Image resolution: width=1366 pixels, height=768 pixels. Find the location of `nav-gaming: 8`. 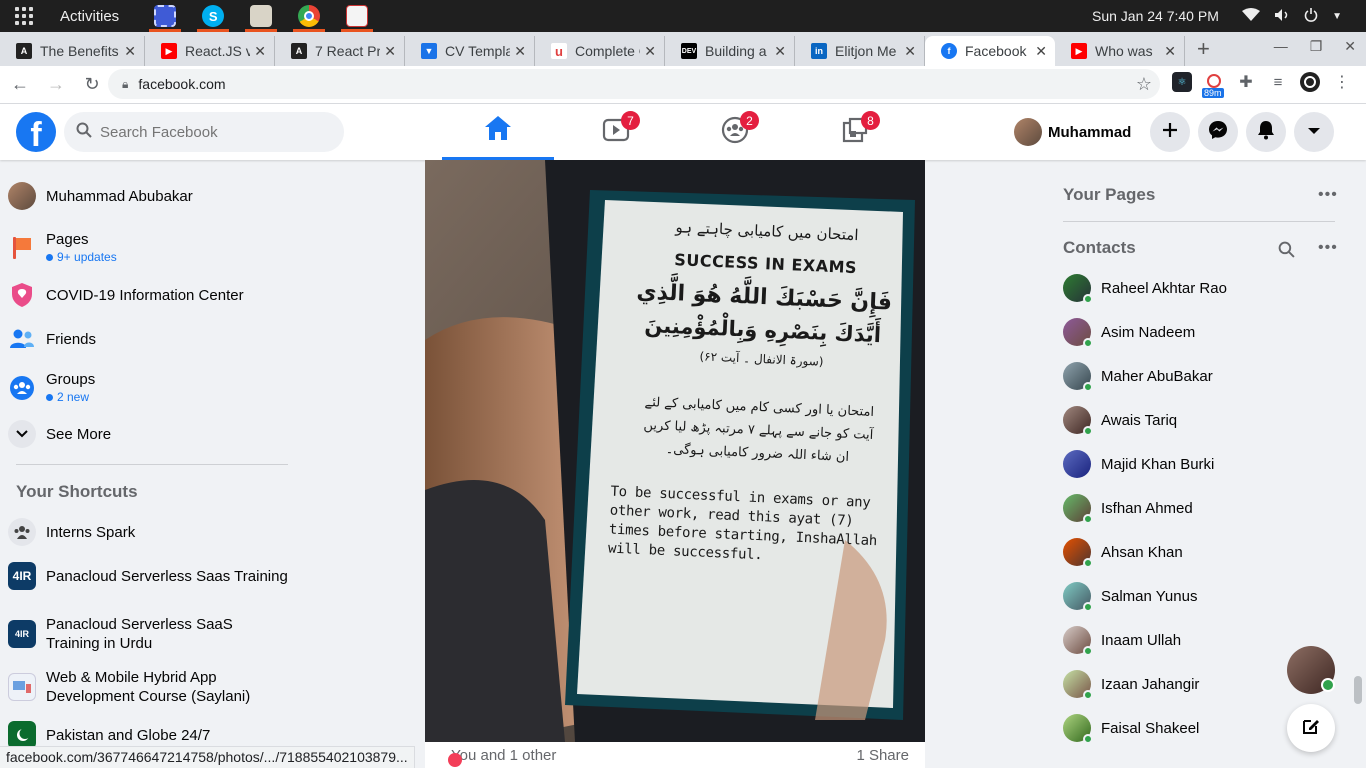

nav-gaming: 8 is located at coordinates (855, 132).